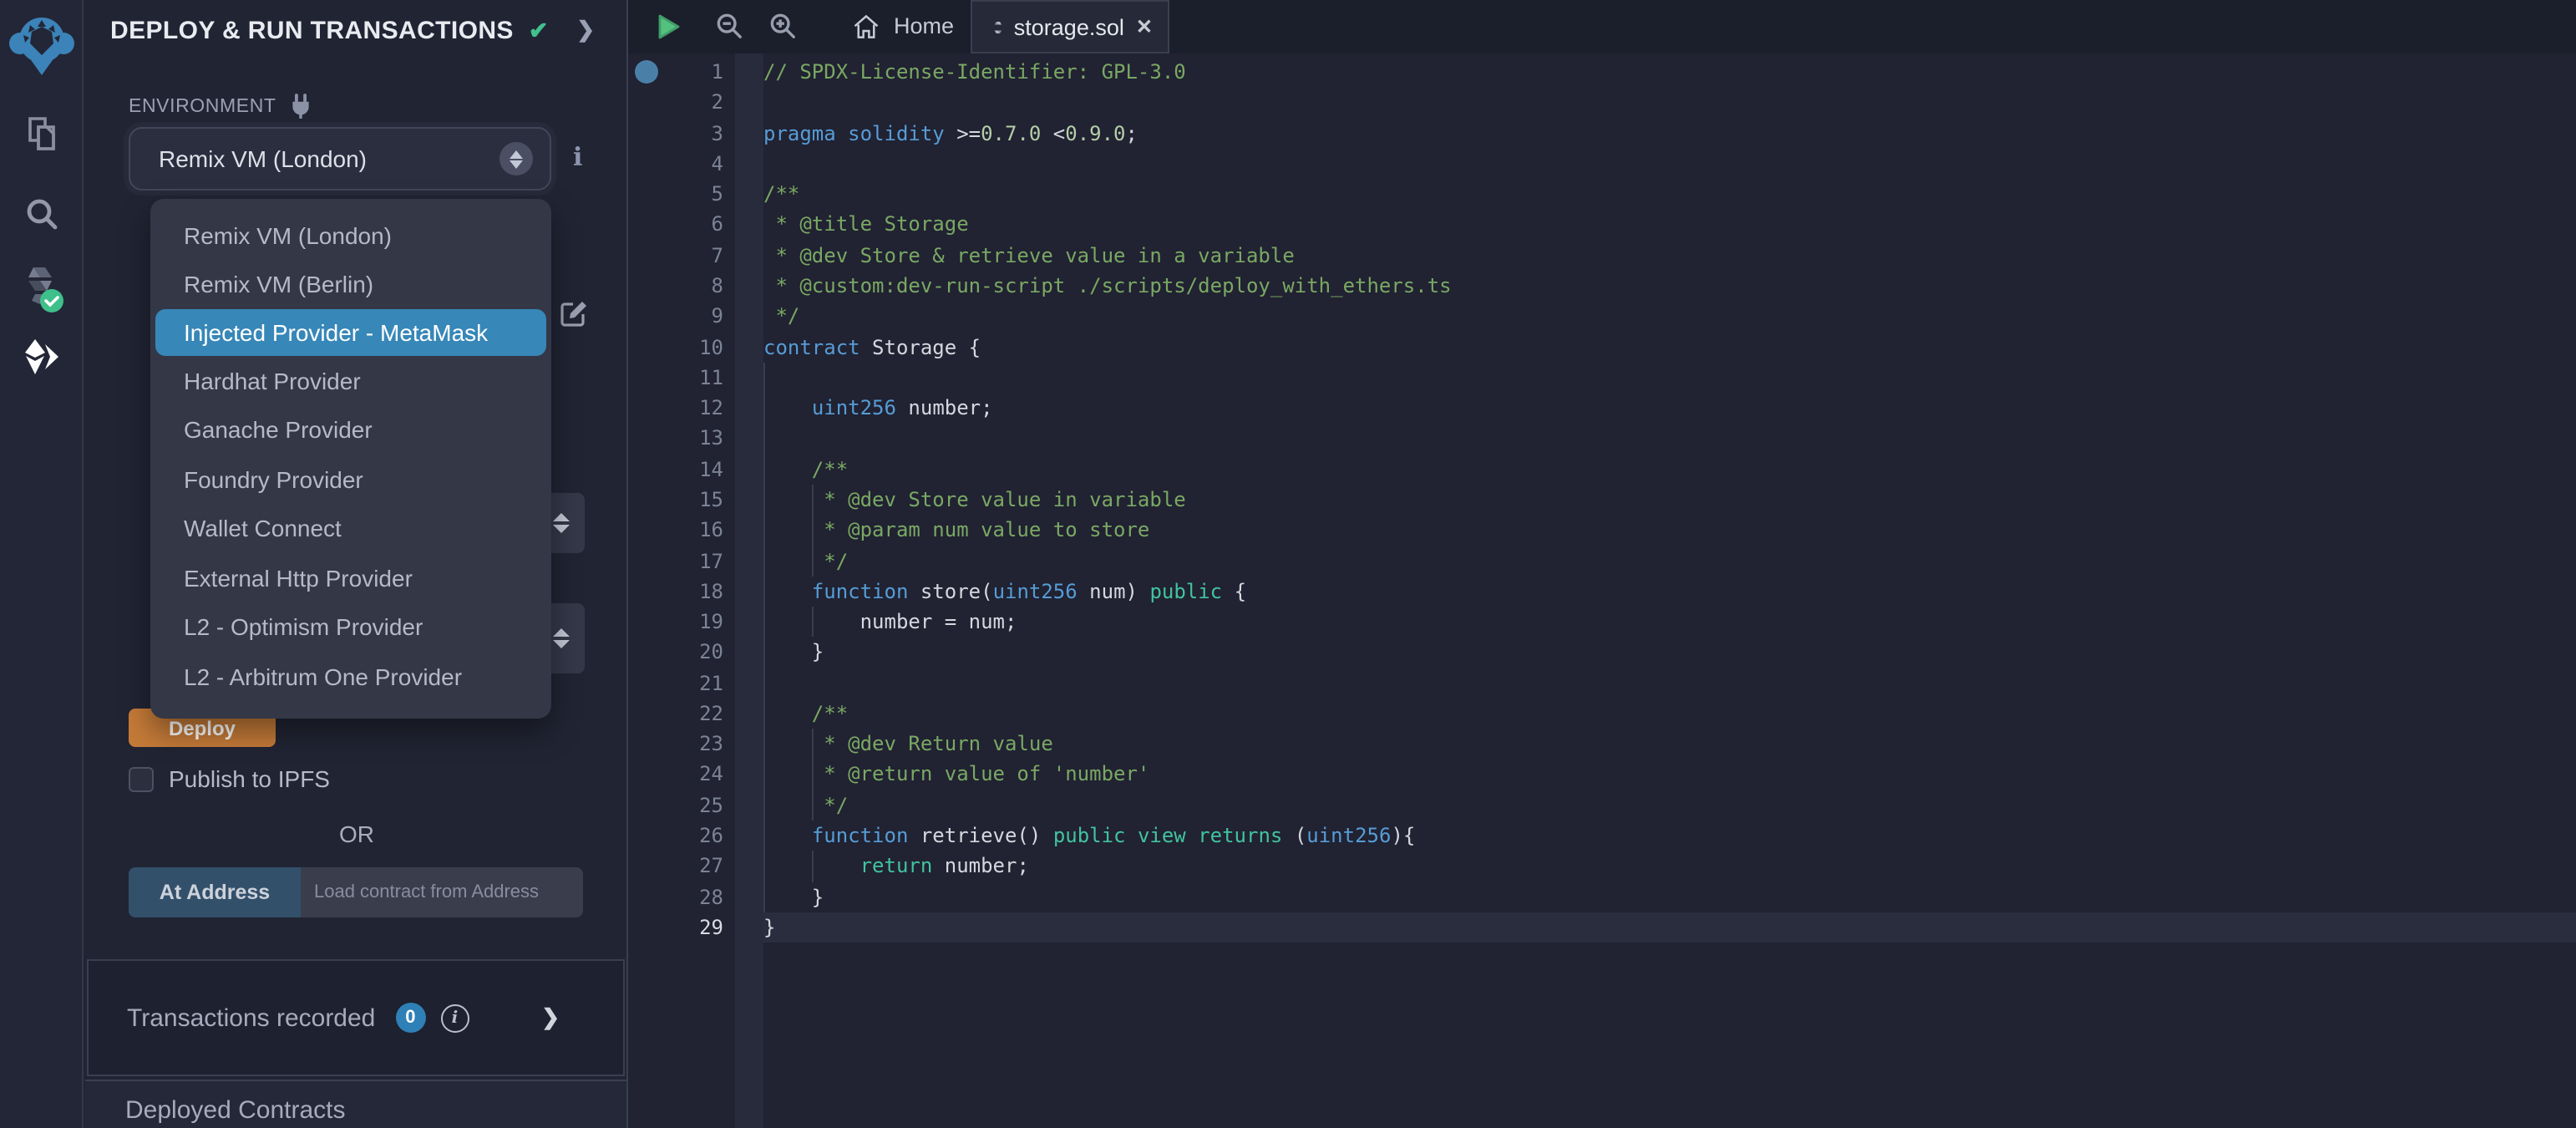 Image resolution: width=2576 pixels, height=1128 pixels. I want to click on code-line: 19 number = num;, so click(1602, 622).